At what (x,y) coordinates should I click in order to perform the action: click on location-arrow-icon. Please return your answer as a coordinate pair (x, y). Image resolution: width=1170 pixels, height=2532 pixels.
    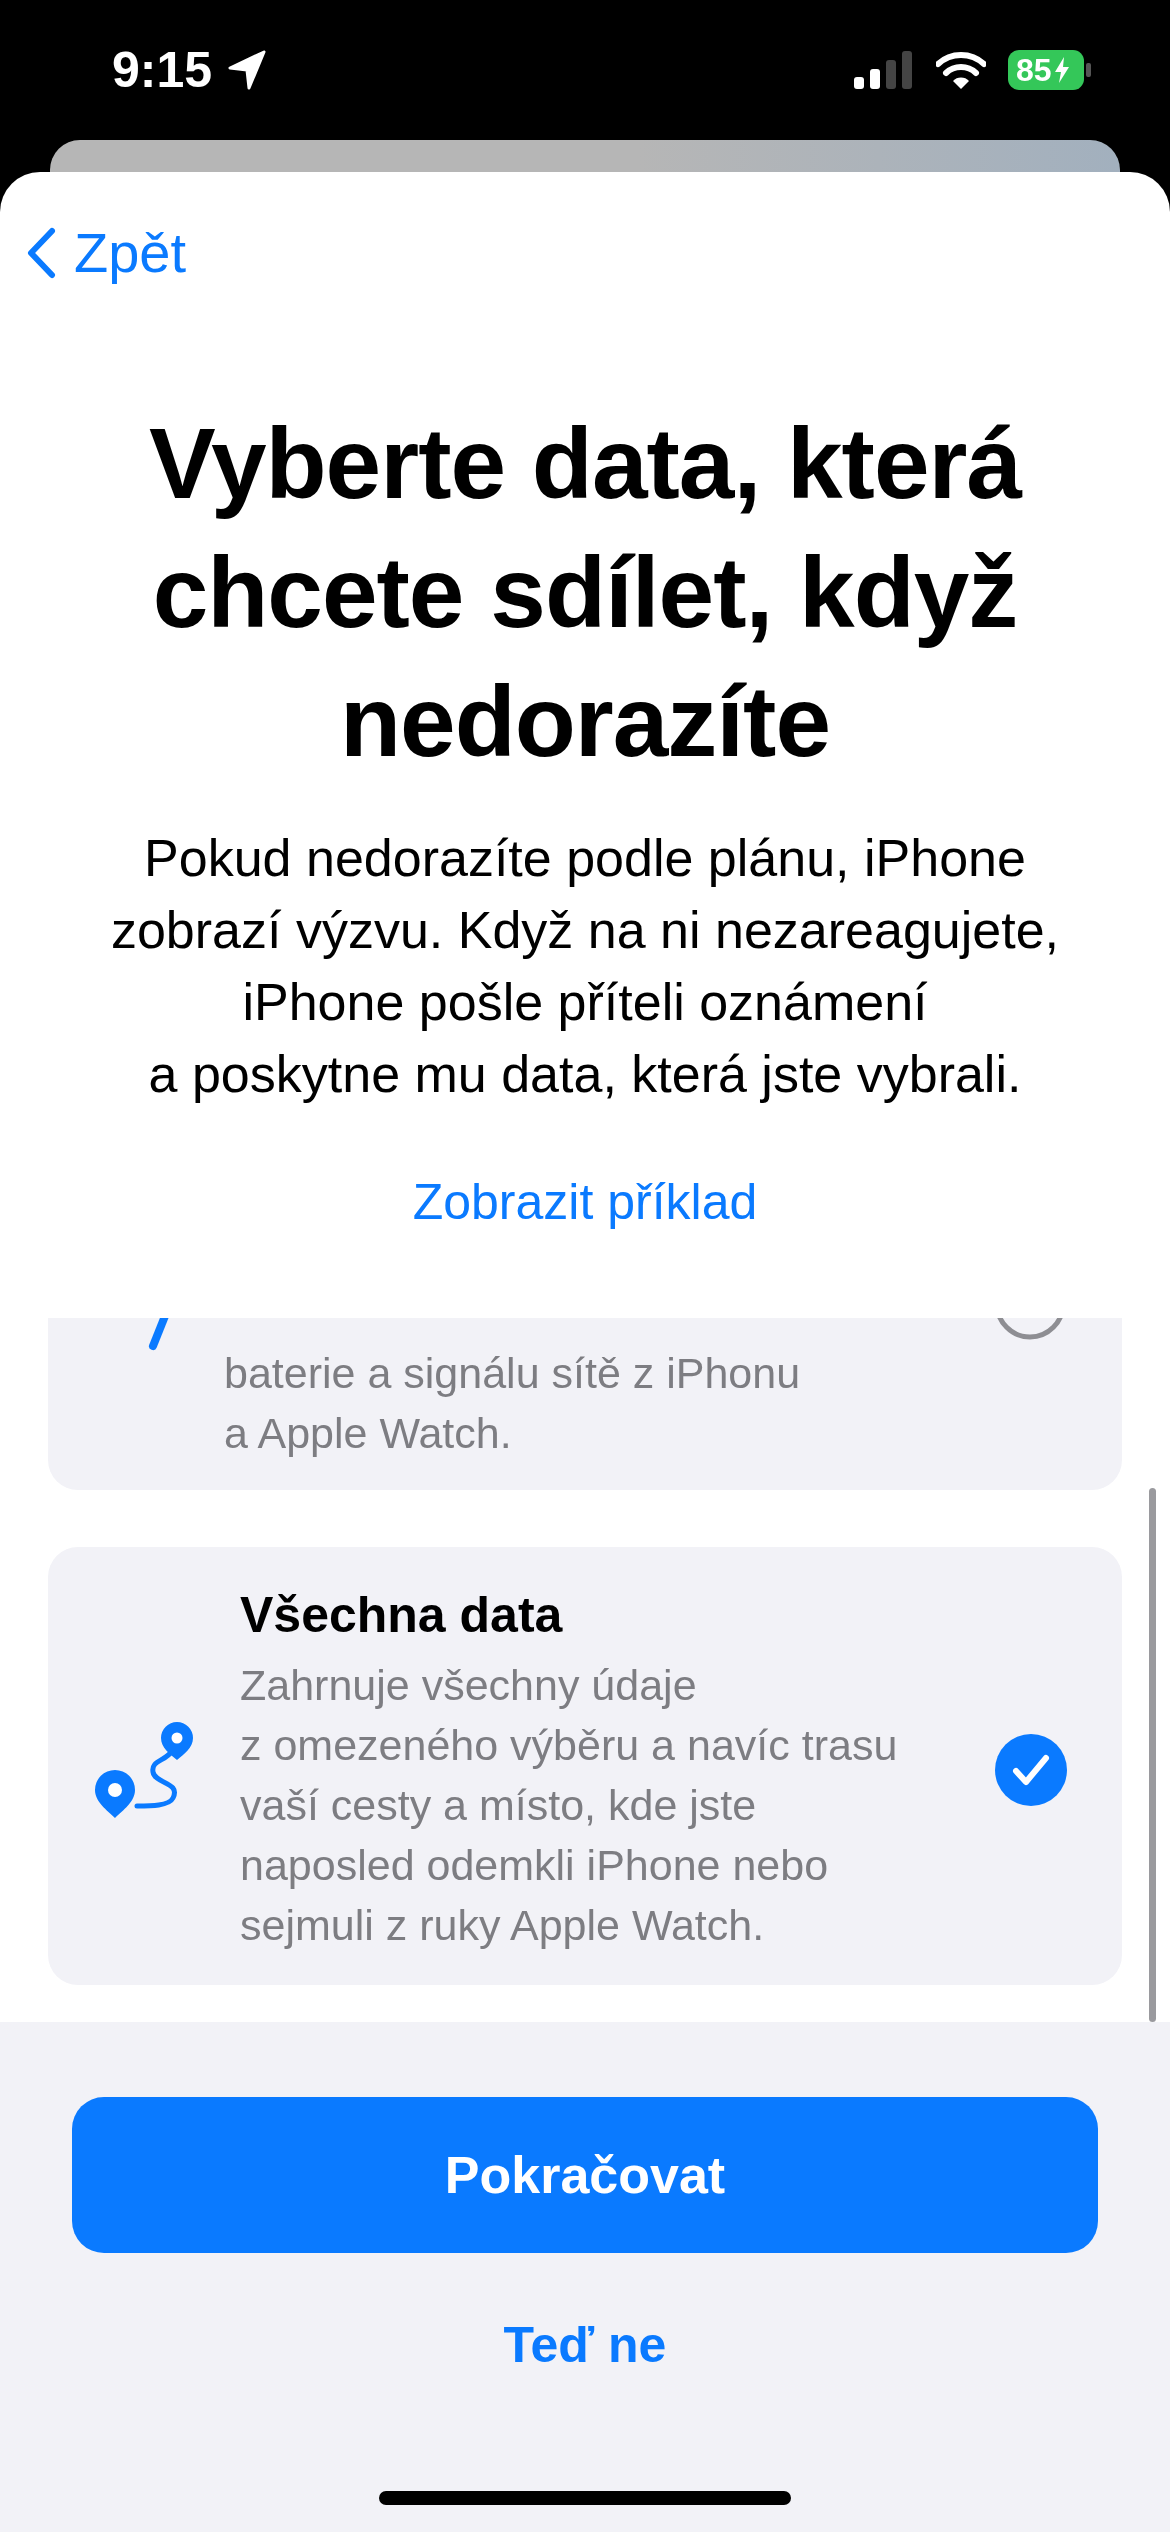
    Looking at the image, I should click on (247, 70).